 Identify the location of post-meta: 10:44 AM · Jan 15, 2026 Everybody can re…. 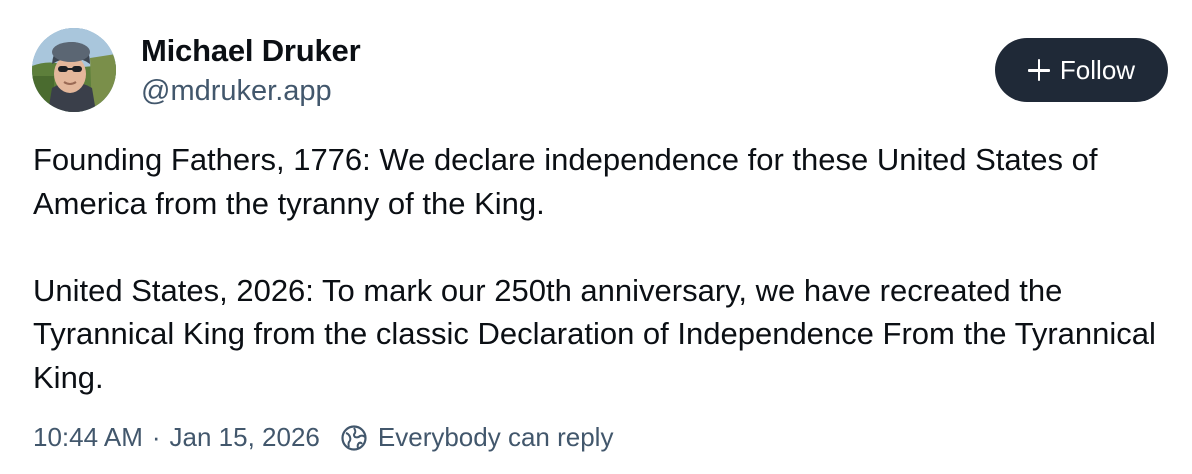
(323, 437).